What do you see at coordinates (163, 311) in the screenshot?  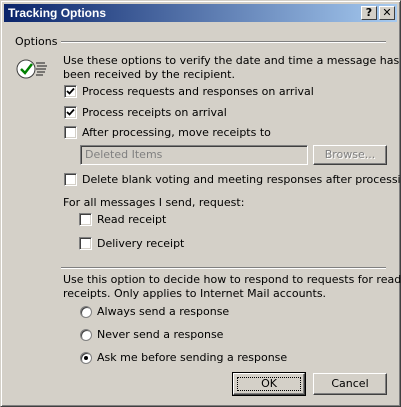 I see `always-send-label: Always send a response` at bounding box center [163, 311].